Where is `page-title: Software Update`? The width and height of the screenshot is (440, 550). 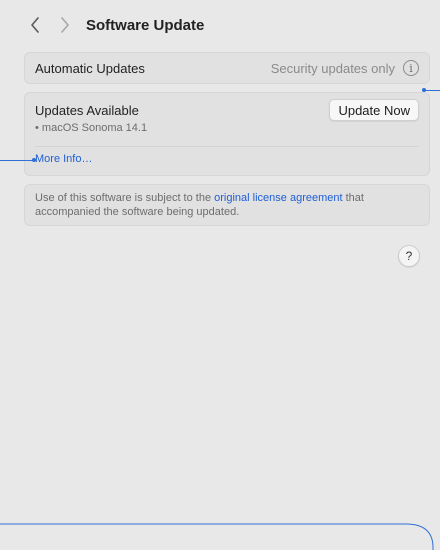 page-title: Software Update is located at coordinates (145, 25).